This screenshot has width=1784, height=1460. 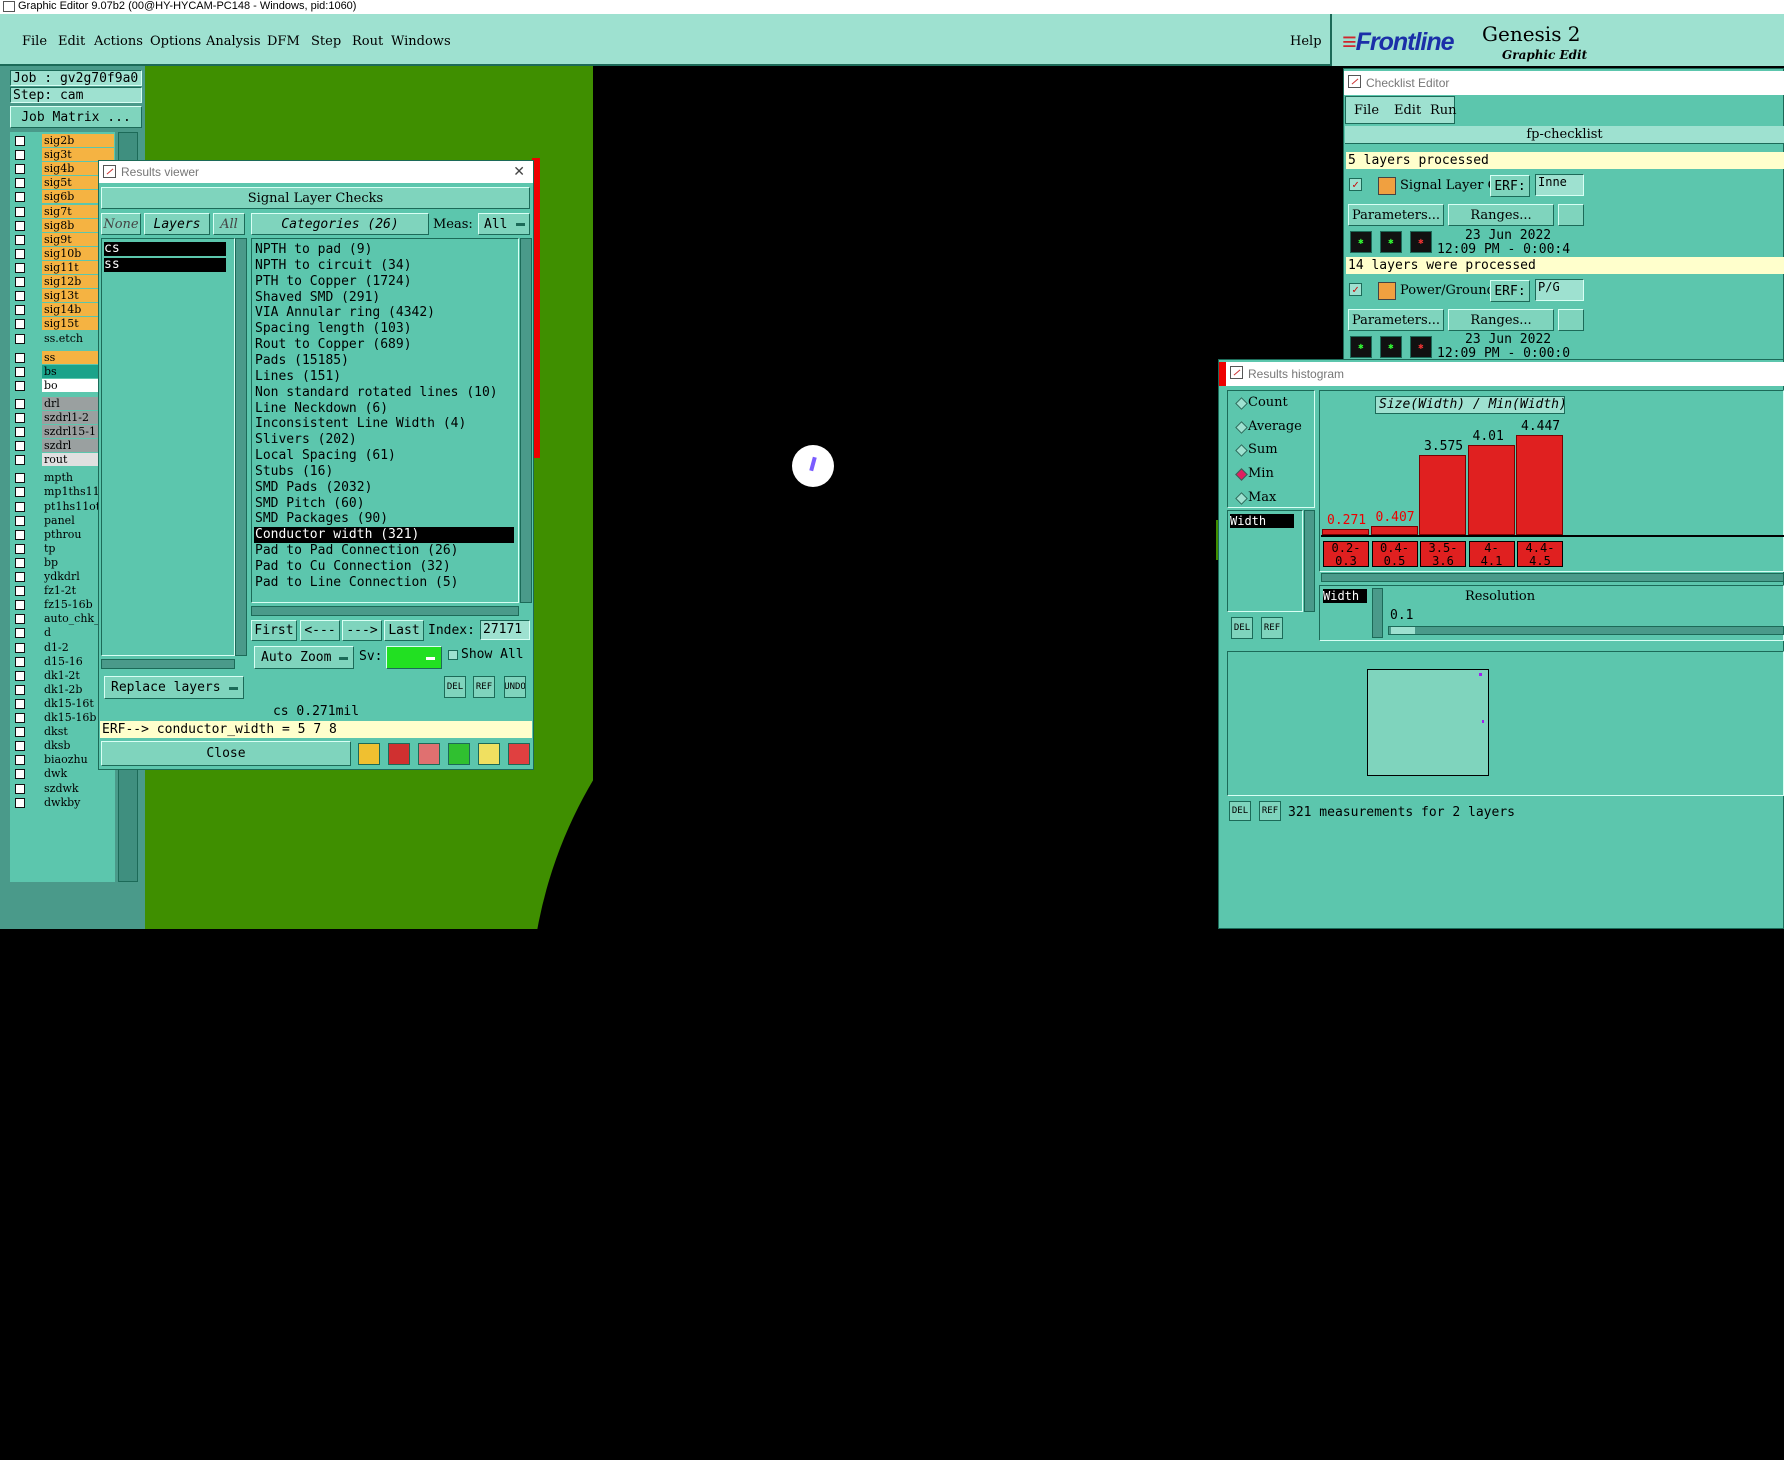 What do you see at coordinates (283, 41) in the screenshot?
I see `menu-dfm: DFM` at bounding box center [283, 41].